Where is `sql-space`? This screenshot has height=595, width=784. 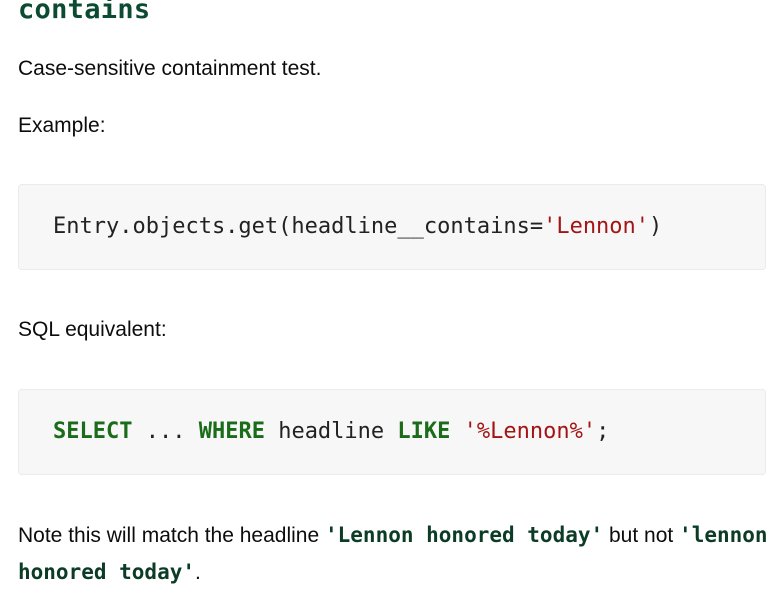
sql-space is located at coordinates (456, 431).